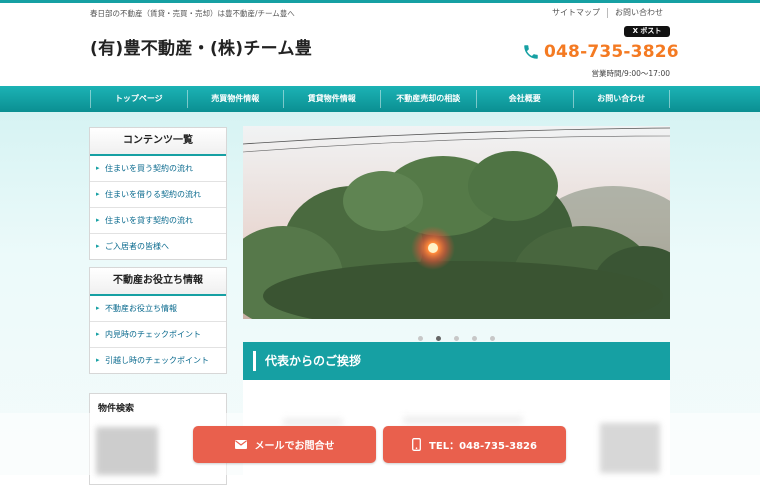 This screenshot has width=760, height=485. What do you see at coordinates (158, 309) in the screenshot?
I see `sidebar-item-tips: 不動産お役立ち情報` at bounding box center [158, 309].